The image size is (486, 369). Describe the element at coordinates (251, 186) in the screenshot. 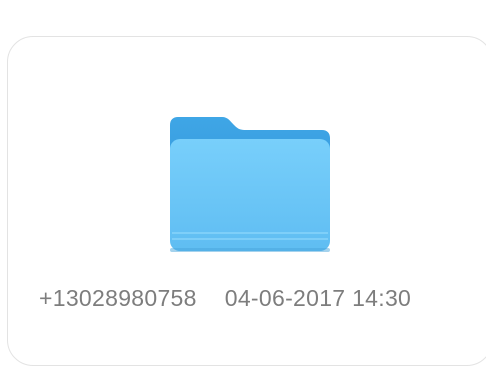

I see `folder-icon` at that location.